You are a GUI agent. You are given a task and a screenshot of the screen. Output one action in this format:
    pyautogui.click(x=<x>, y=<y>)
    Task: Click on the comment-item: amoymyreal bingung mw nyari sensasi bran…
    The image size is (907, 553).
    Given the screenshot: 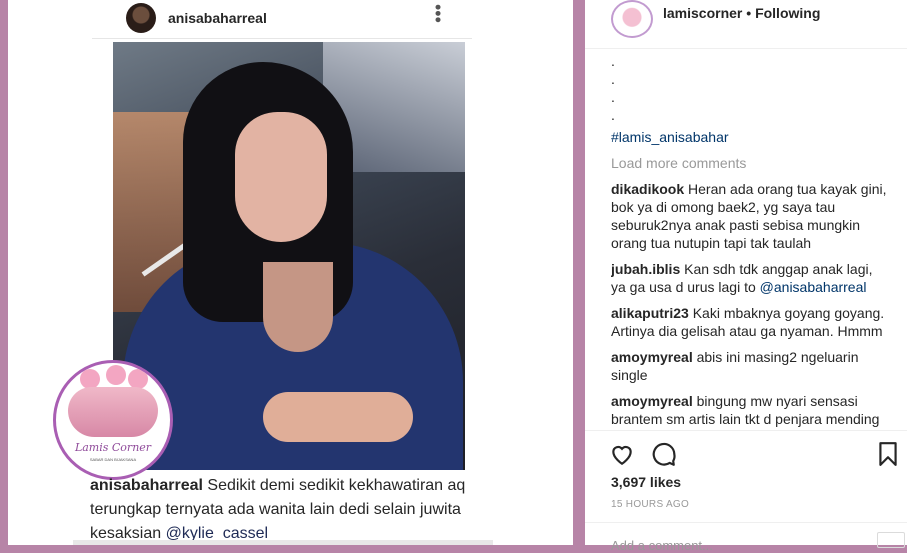 What is the action you would take?
    pyautogui.click(x=751, y=412)
    